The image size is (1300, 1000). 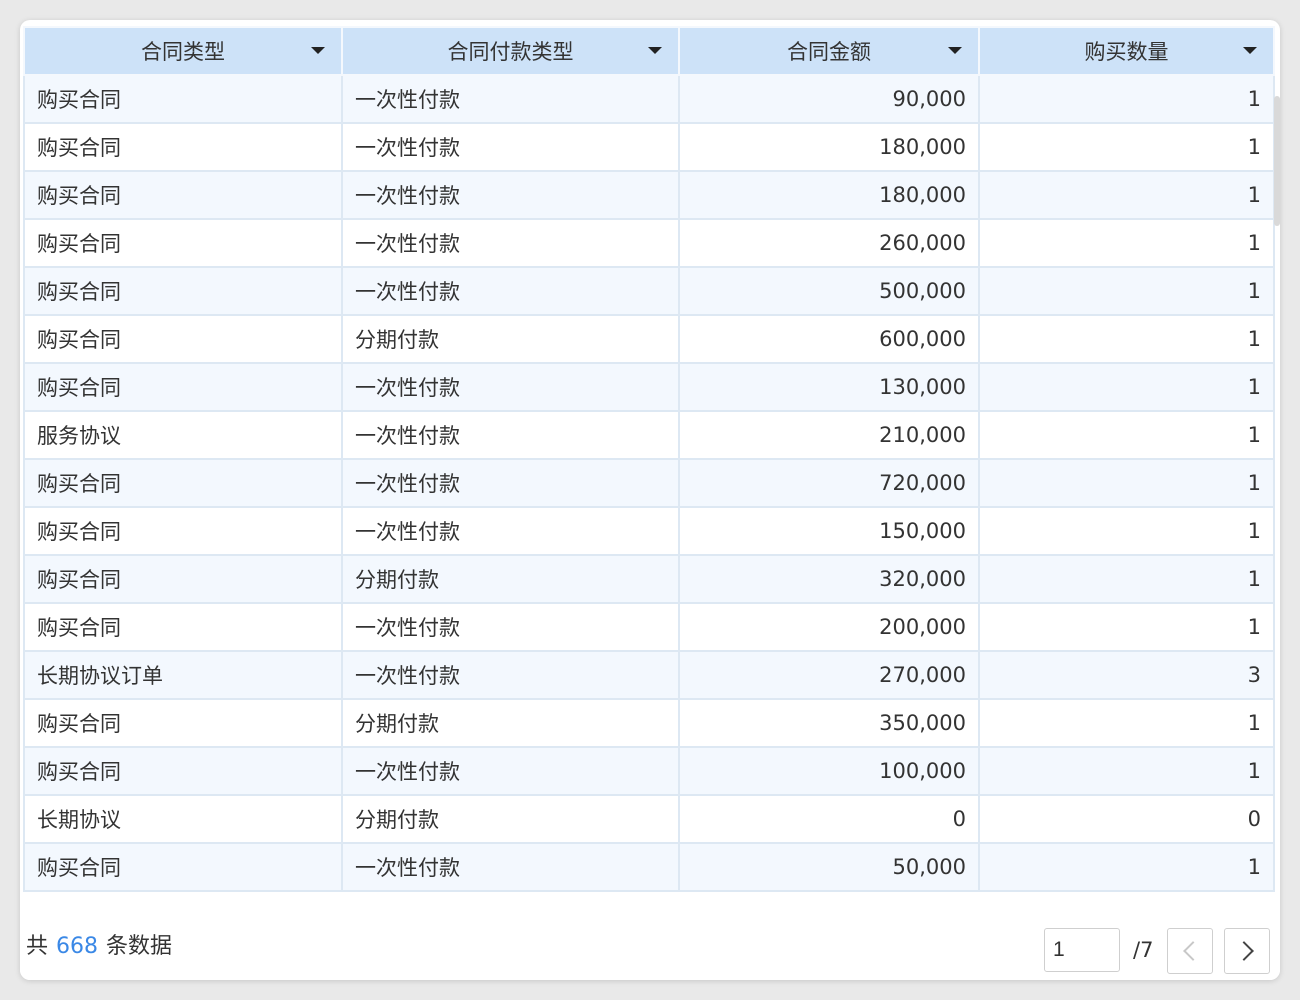 I want to click on cell-contract-amount: 600,000, so click(x=829, y=339).